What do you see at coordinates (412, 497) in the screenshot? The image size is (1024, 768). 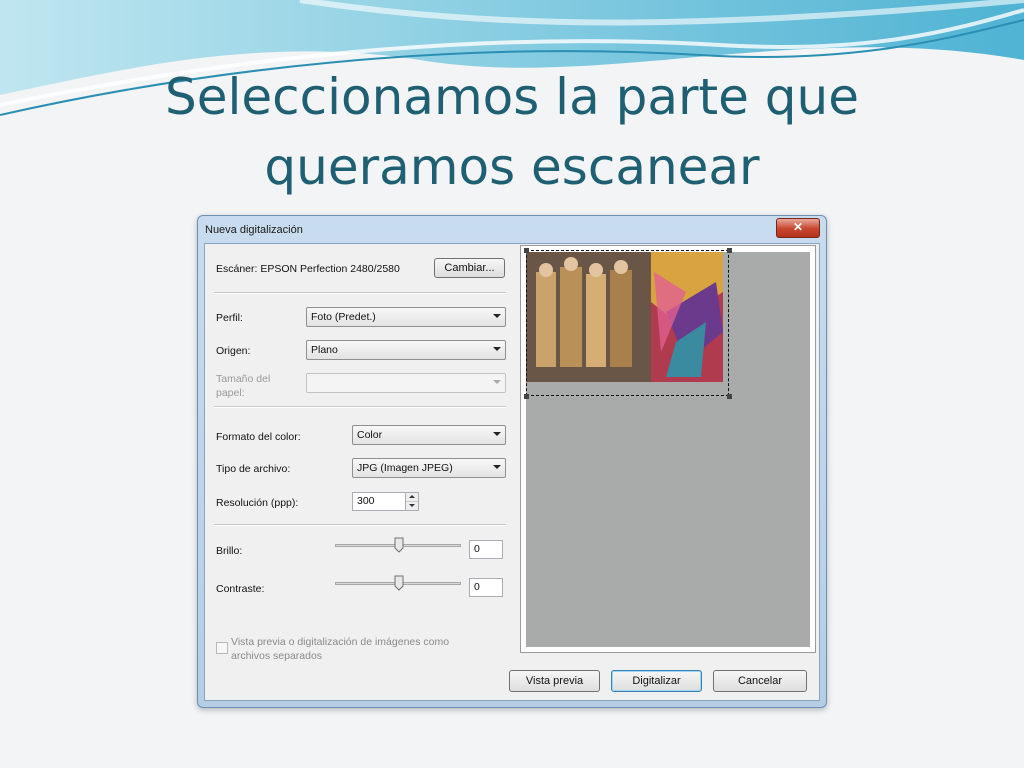 I see `spin-up-icon` at bounding box center [412, 497].